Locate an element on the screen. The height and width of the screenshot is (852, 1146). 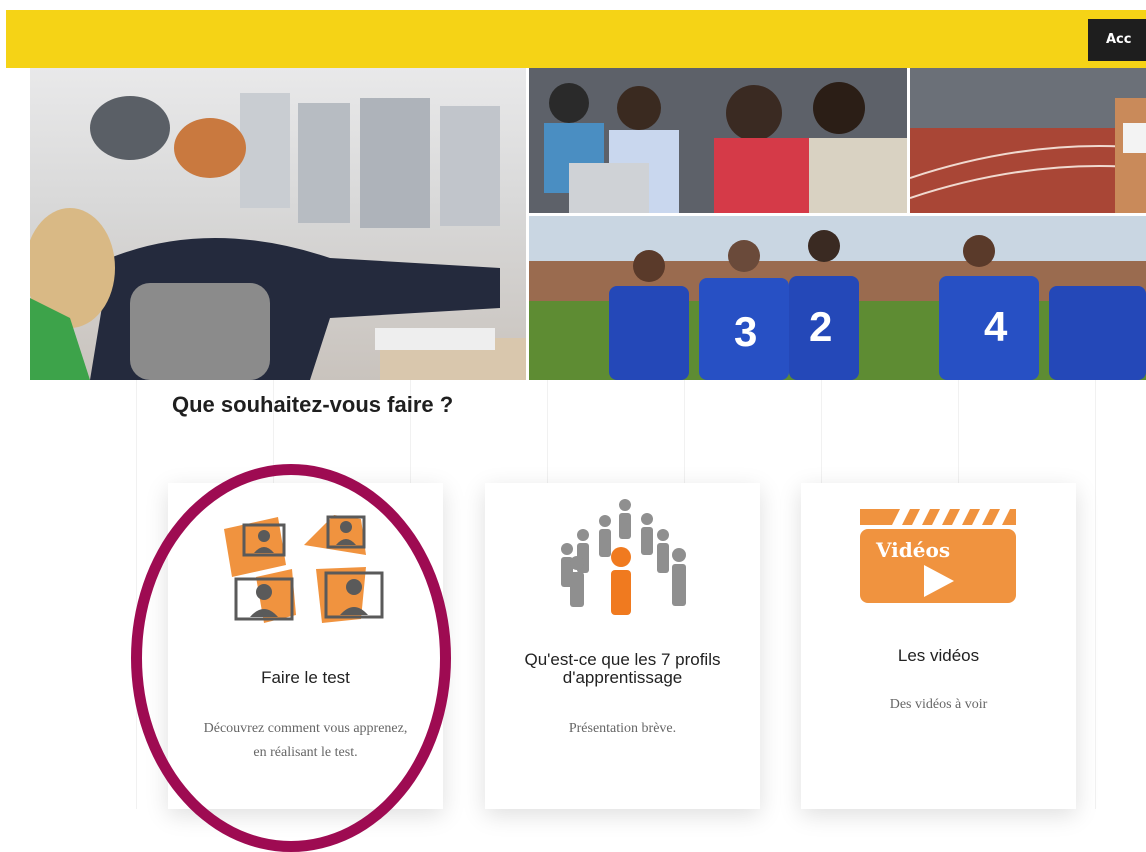
people-group-icon is located at coordinates (625, 559).